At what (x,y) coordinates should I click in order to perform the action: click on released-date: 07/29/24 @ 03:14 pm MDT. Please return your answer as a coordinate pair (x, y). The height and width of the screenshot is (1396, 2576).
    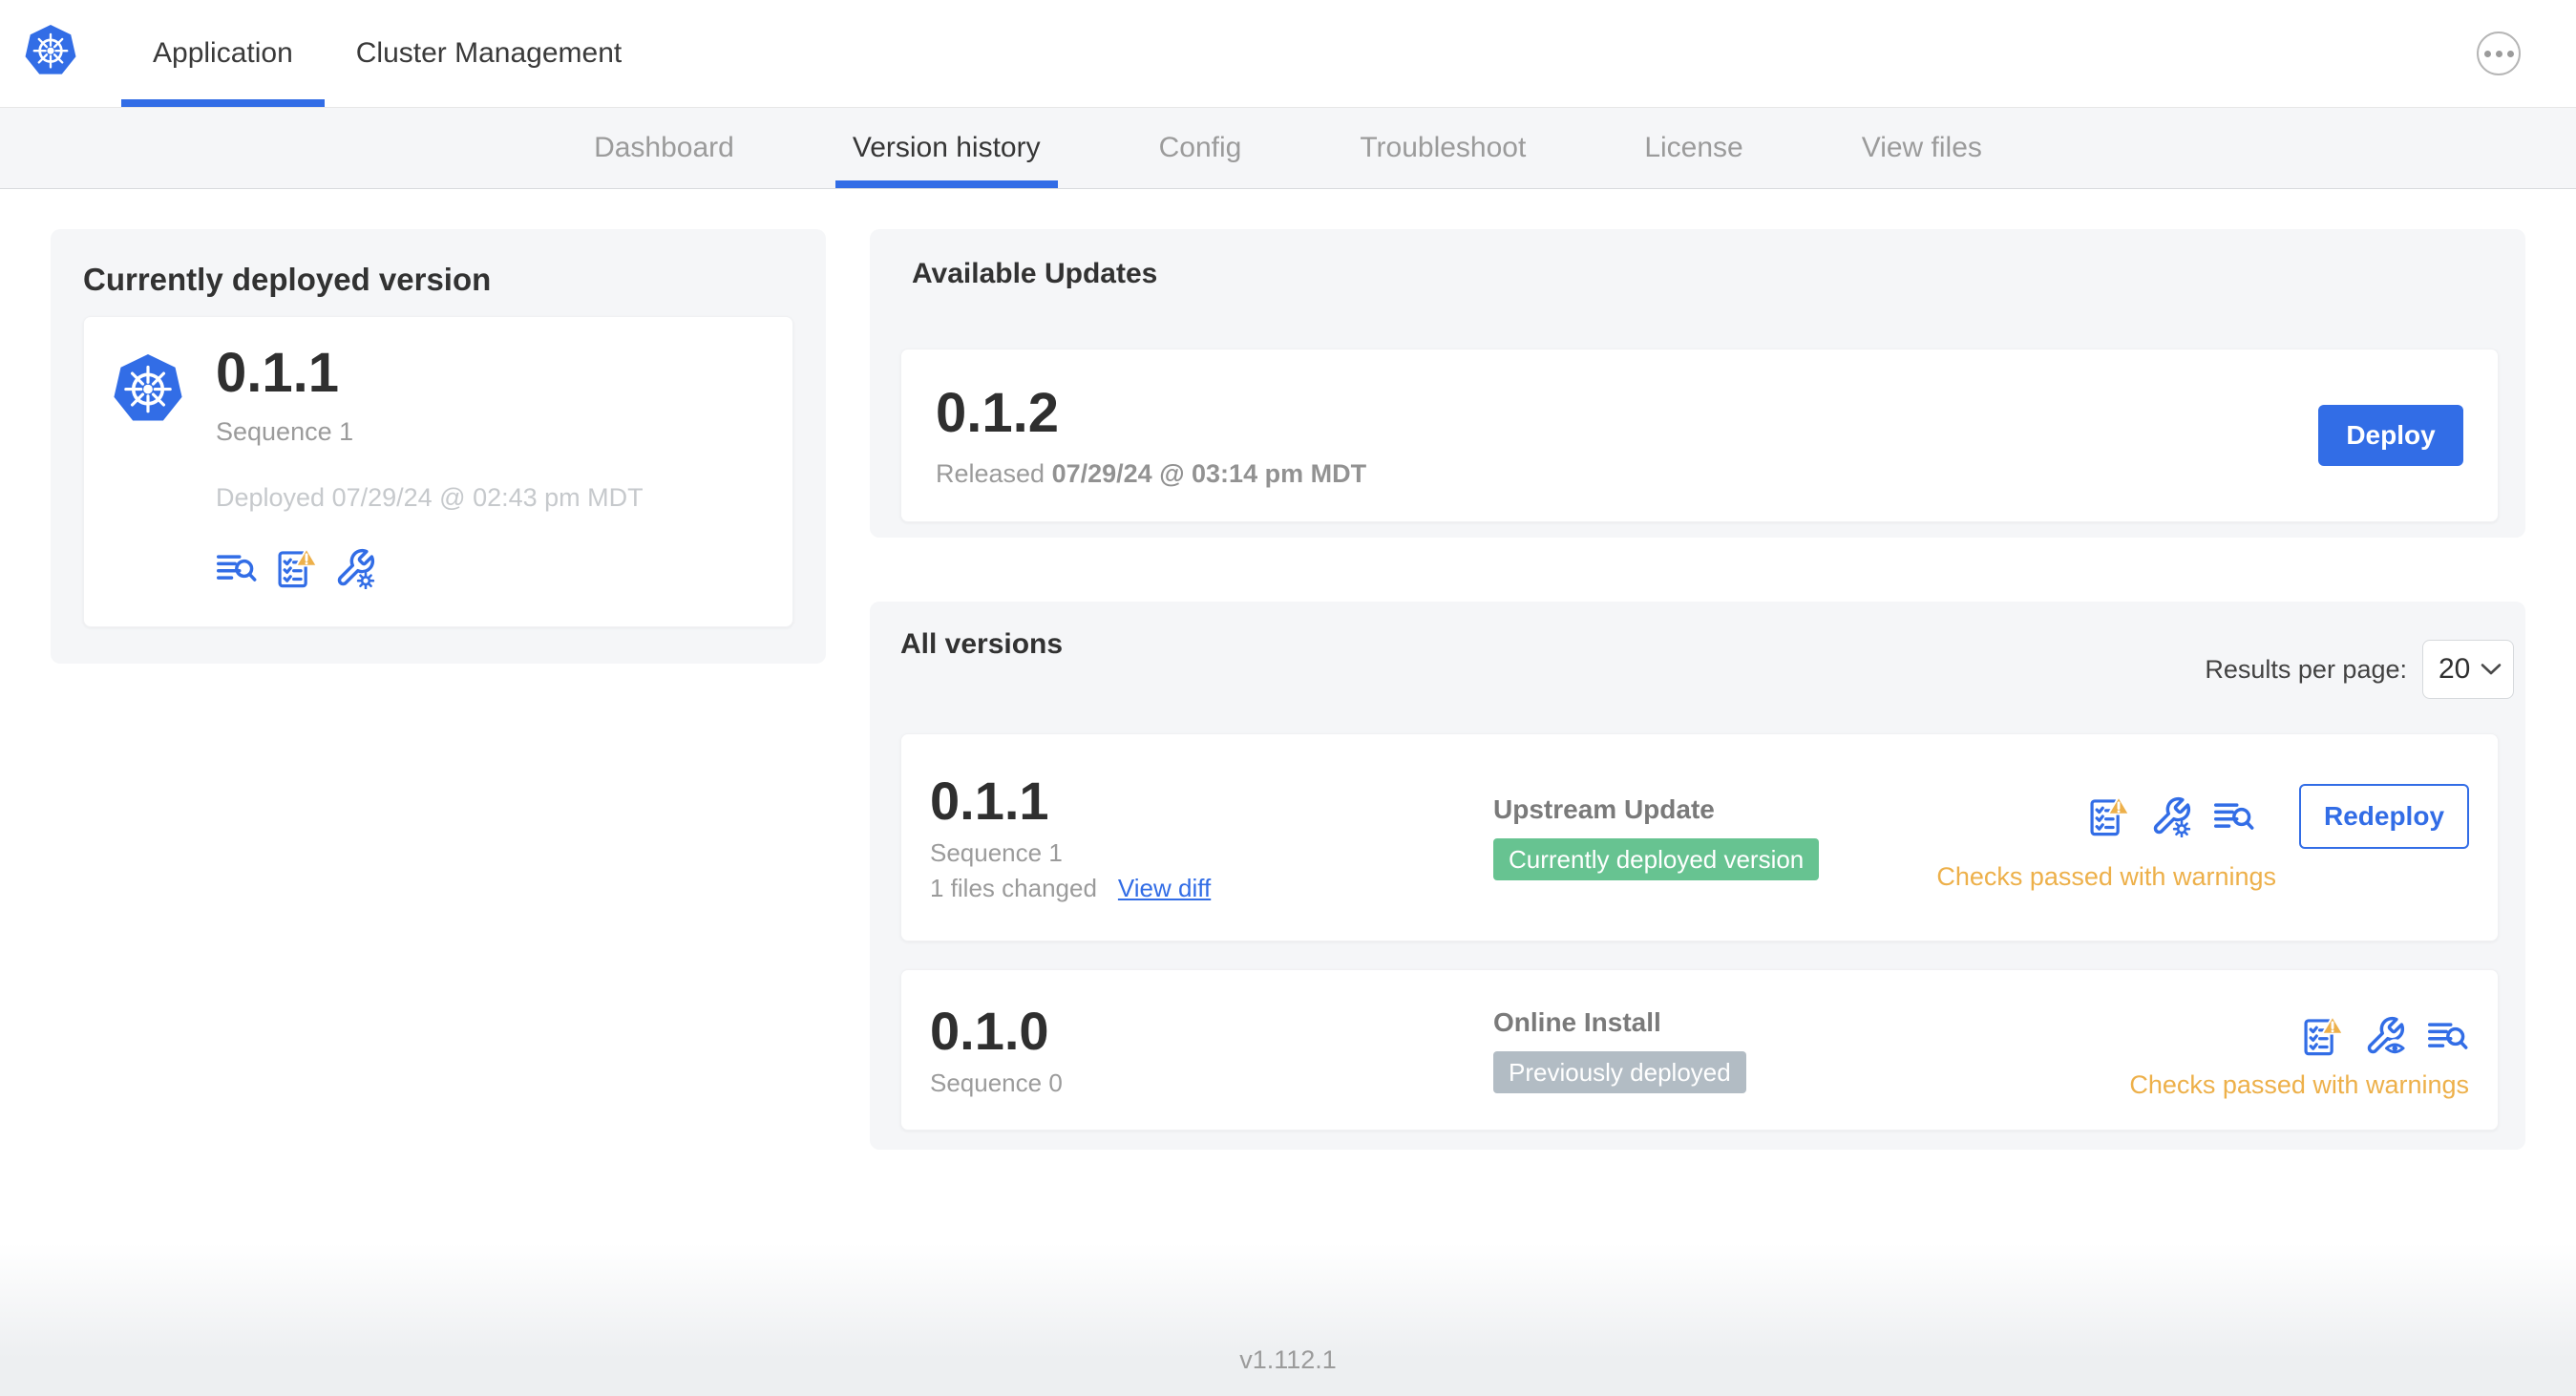
    Looking at the image, I should click on (1209, 473).